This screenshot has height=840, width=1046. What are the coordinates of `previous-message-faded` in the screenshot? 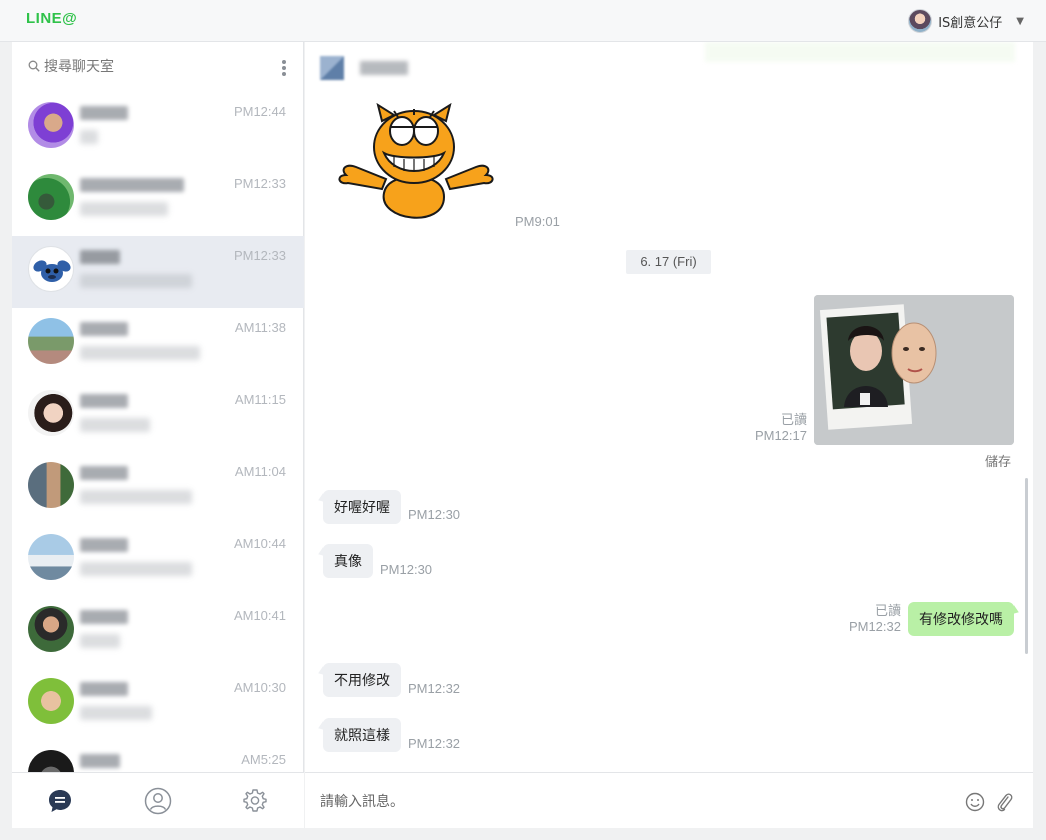 It's located at (860, 52).